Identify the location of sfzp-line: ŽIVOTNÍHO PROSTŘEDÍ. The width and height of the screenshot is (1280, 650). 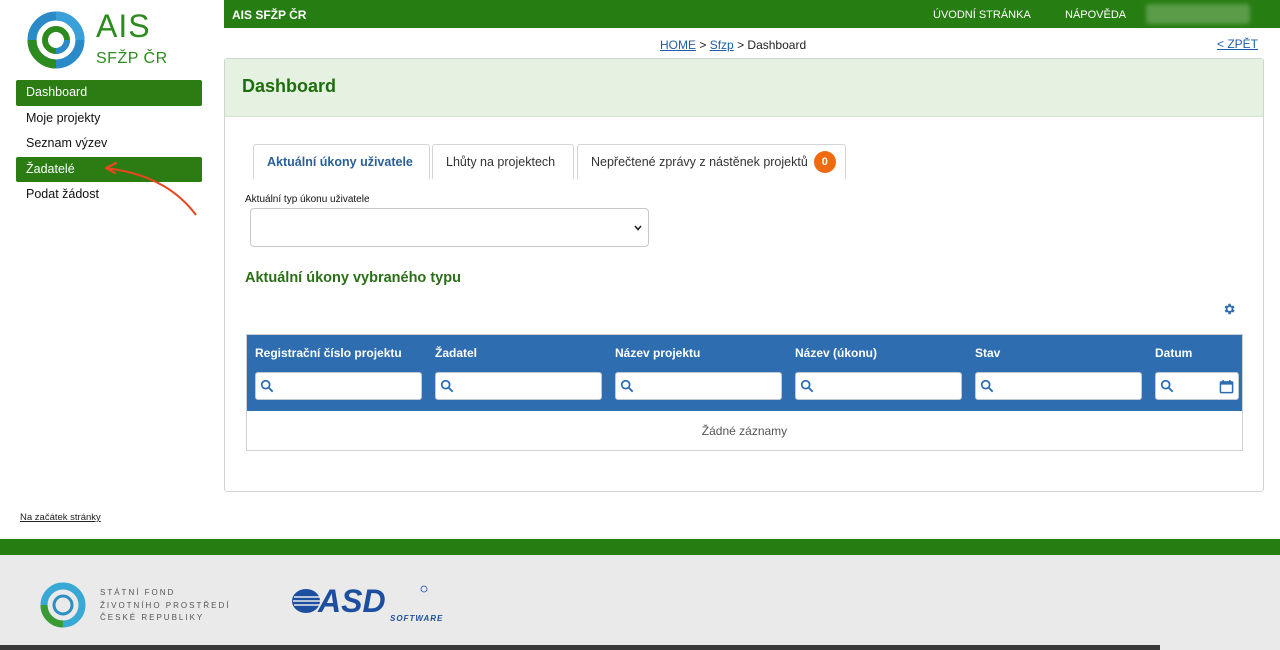
(165, 605).